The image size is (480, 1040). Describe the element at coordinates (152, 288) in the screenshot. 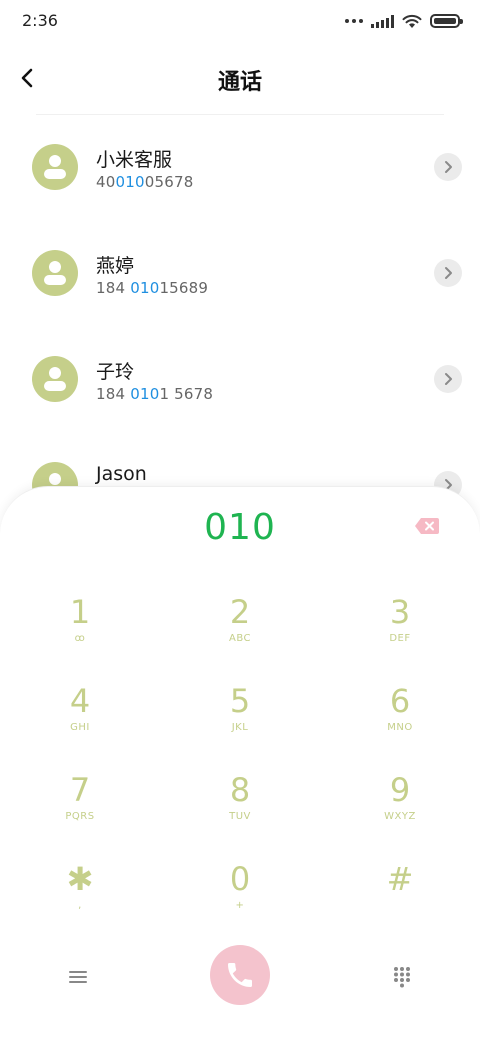

I see `contact-number: 184 01015689` at that location.